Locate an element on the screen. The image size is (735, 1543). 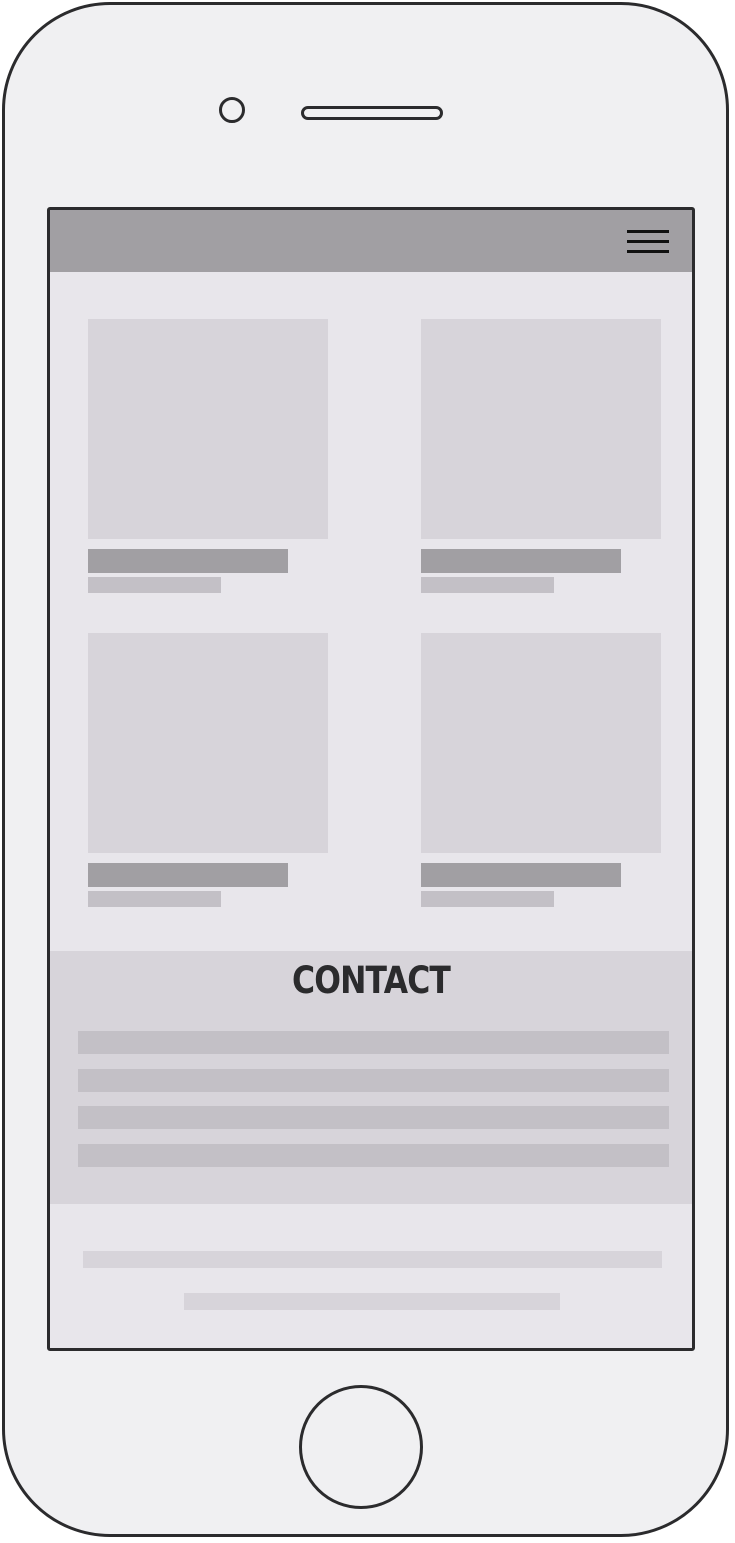
contact-field-message is located at coordinates (373, 1155).